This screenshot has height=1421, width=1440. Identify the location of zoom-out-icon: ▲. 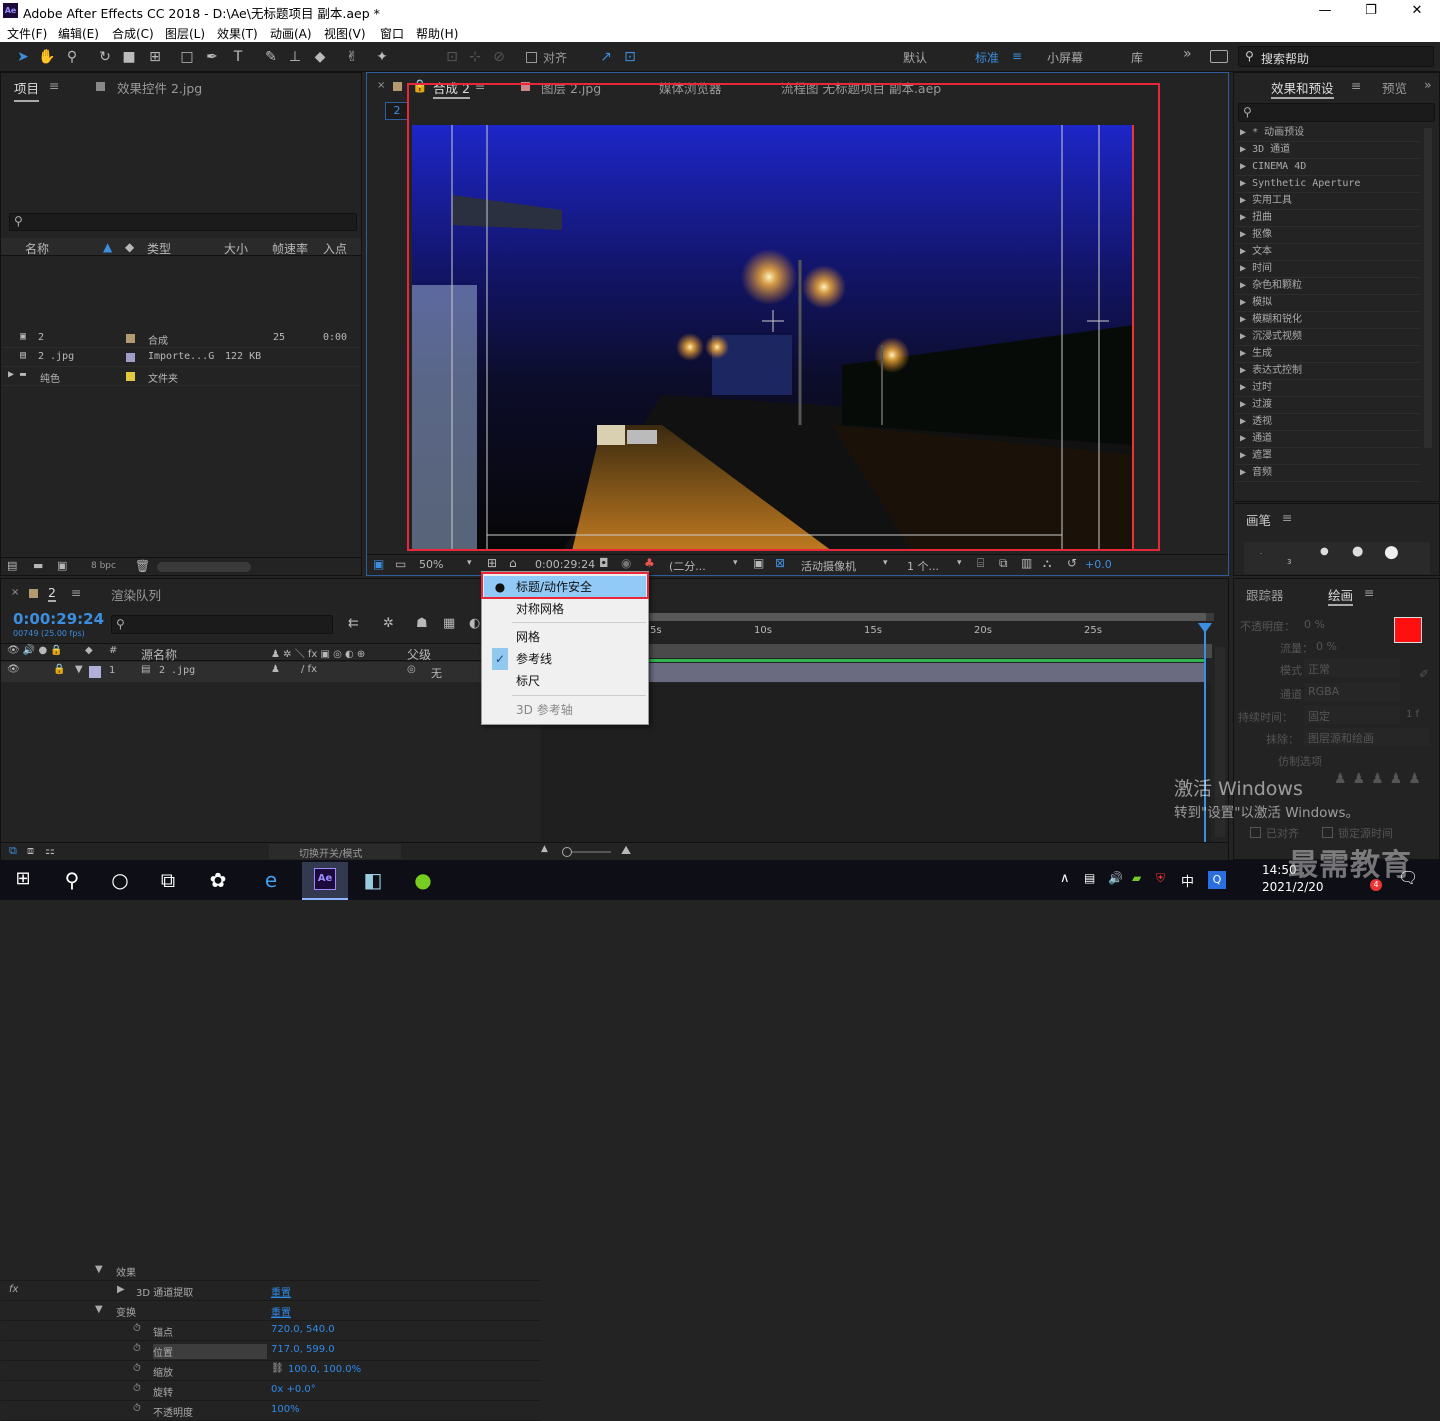
(544, 849).